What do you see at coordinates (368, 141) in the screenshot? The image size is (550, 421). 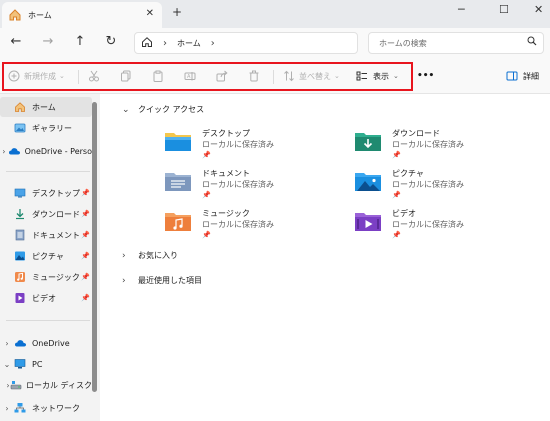 I see `downloads-folder-icon` at bounding box center [368, 141].